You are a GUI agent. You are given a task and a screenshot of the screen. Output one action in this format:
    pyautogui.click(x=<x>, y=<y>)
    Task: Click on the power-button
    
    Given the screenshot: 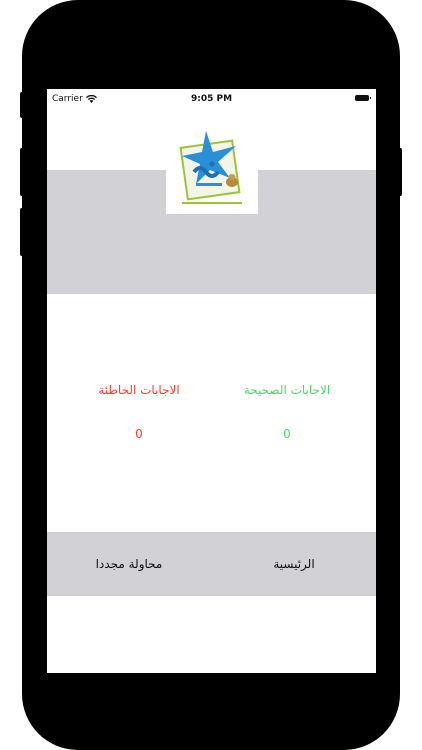 What is the action you would take?
    pyautogui.click(x=400, y=172)
    